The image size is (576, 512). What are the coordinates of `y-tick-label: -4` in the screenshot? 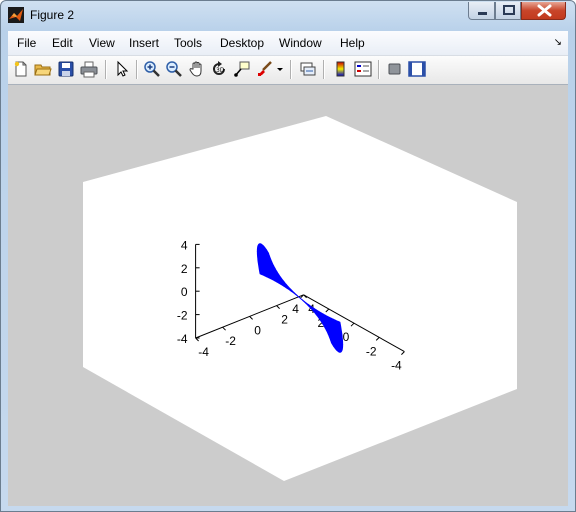 It's located at (396, 366).